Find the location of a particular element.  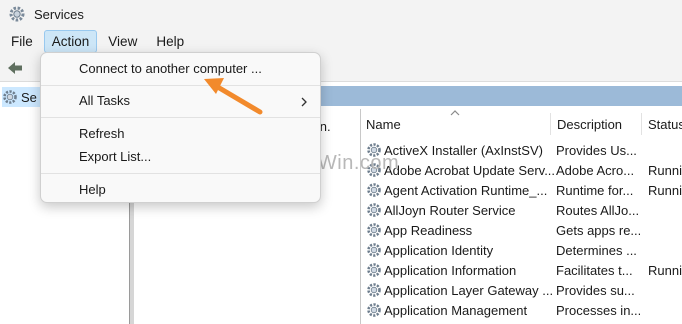

column-header-status: Status is located at coordinates (662, 124).